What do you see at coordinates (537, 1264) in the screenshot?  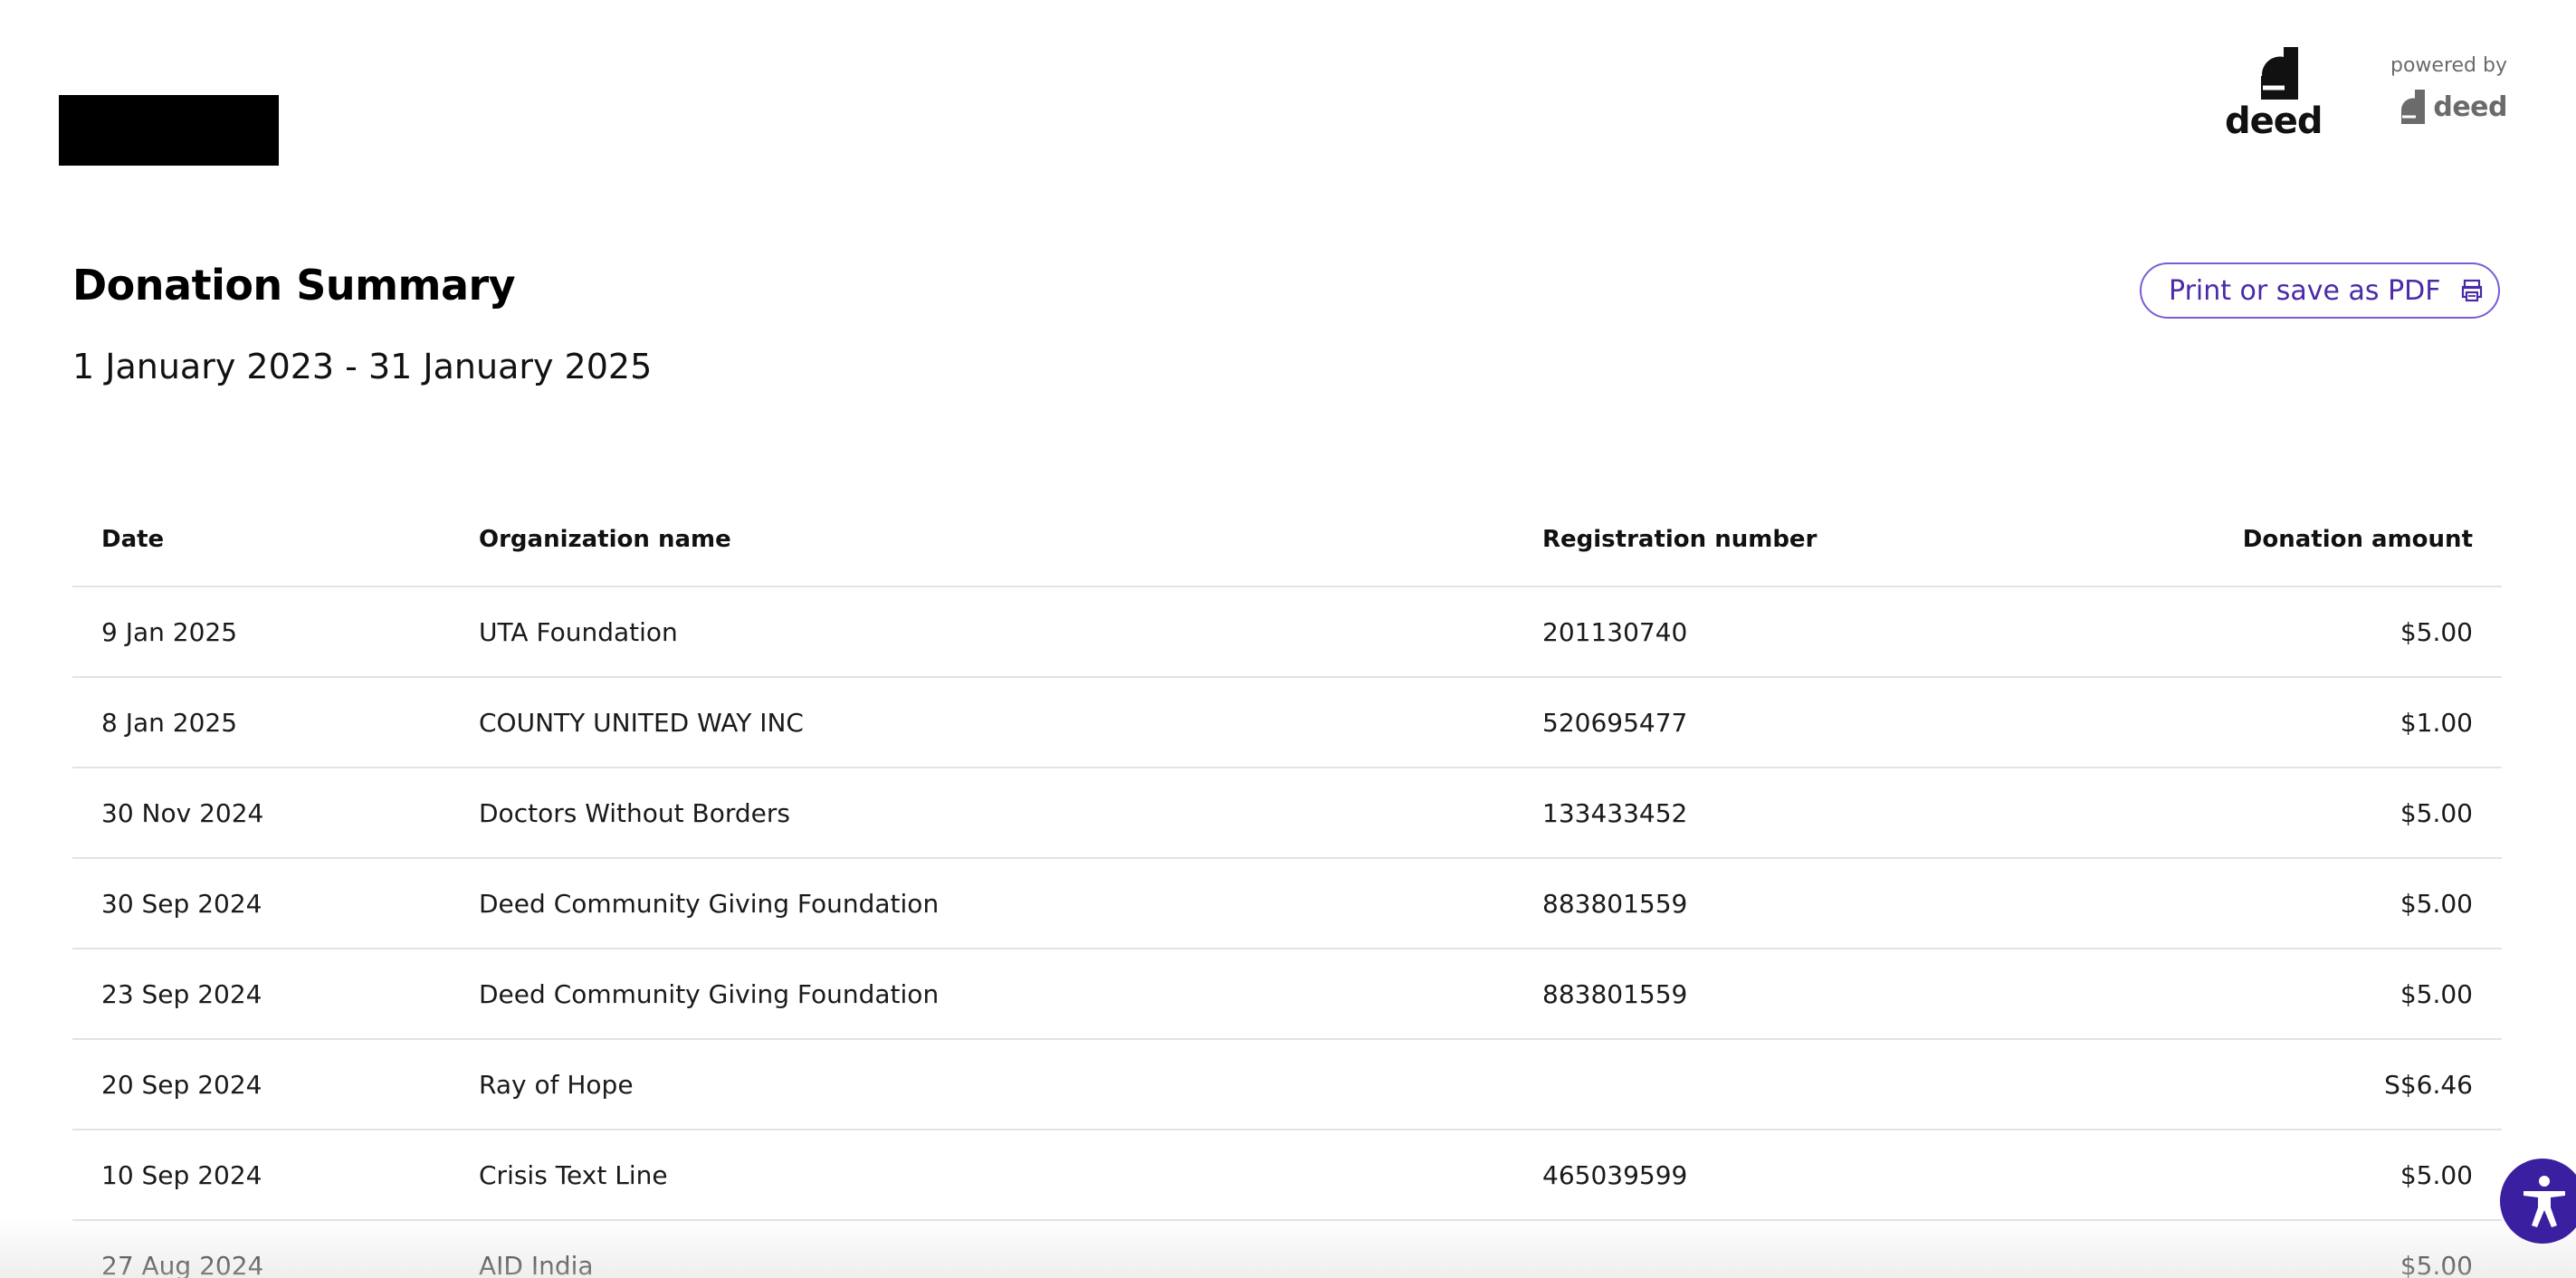 I see `cell-organization: AID India` at bounding box center [537, 1264].